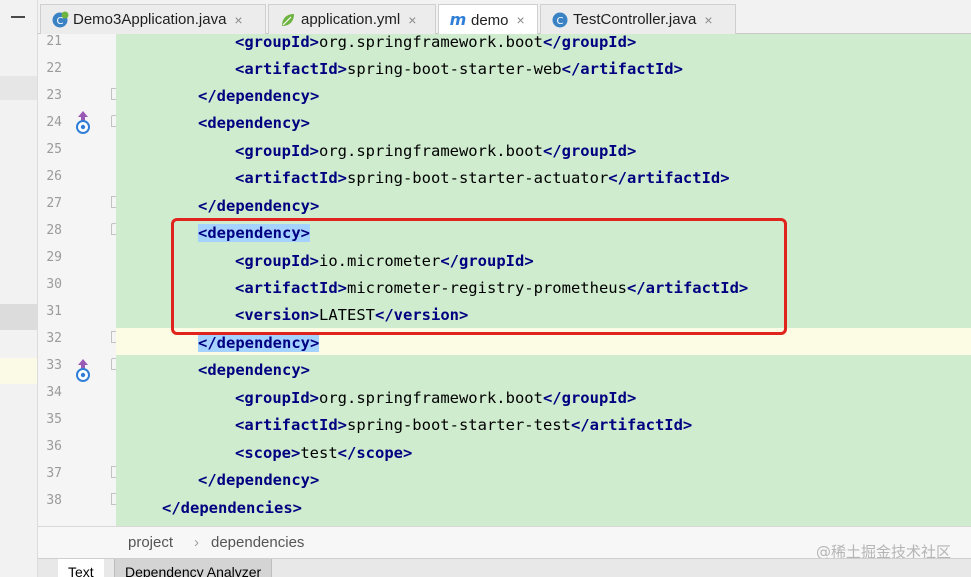 The height and width of the screenshot is (577, 971). I want to click on class-icon: C, so click(560, 20).